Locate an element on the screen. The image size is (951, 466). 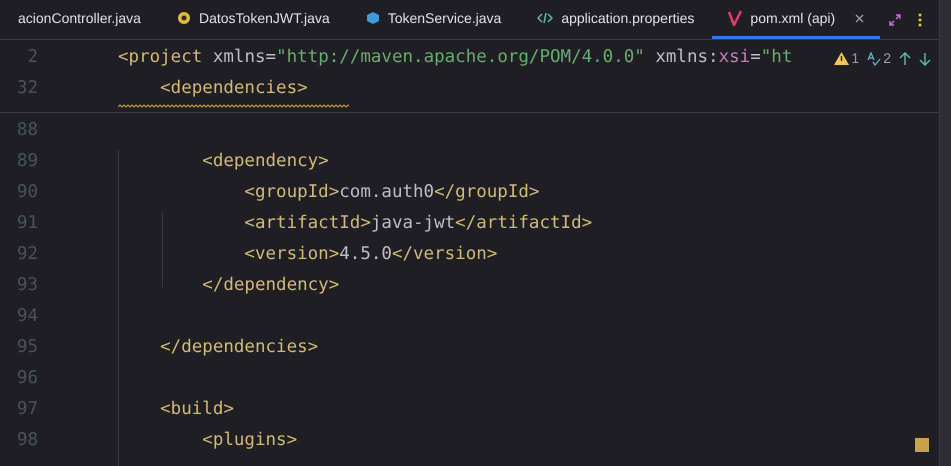
v-logo-icon is located at coordinates (735, 18).